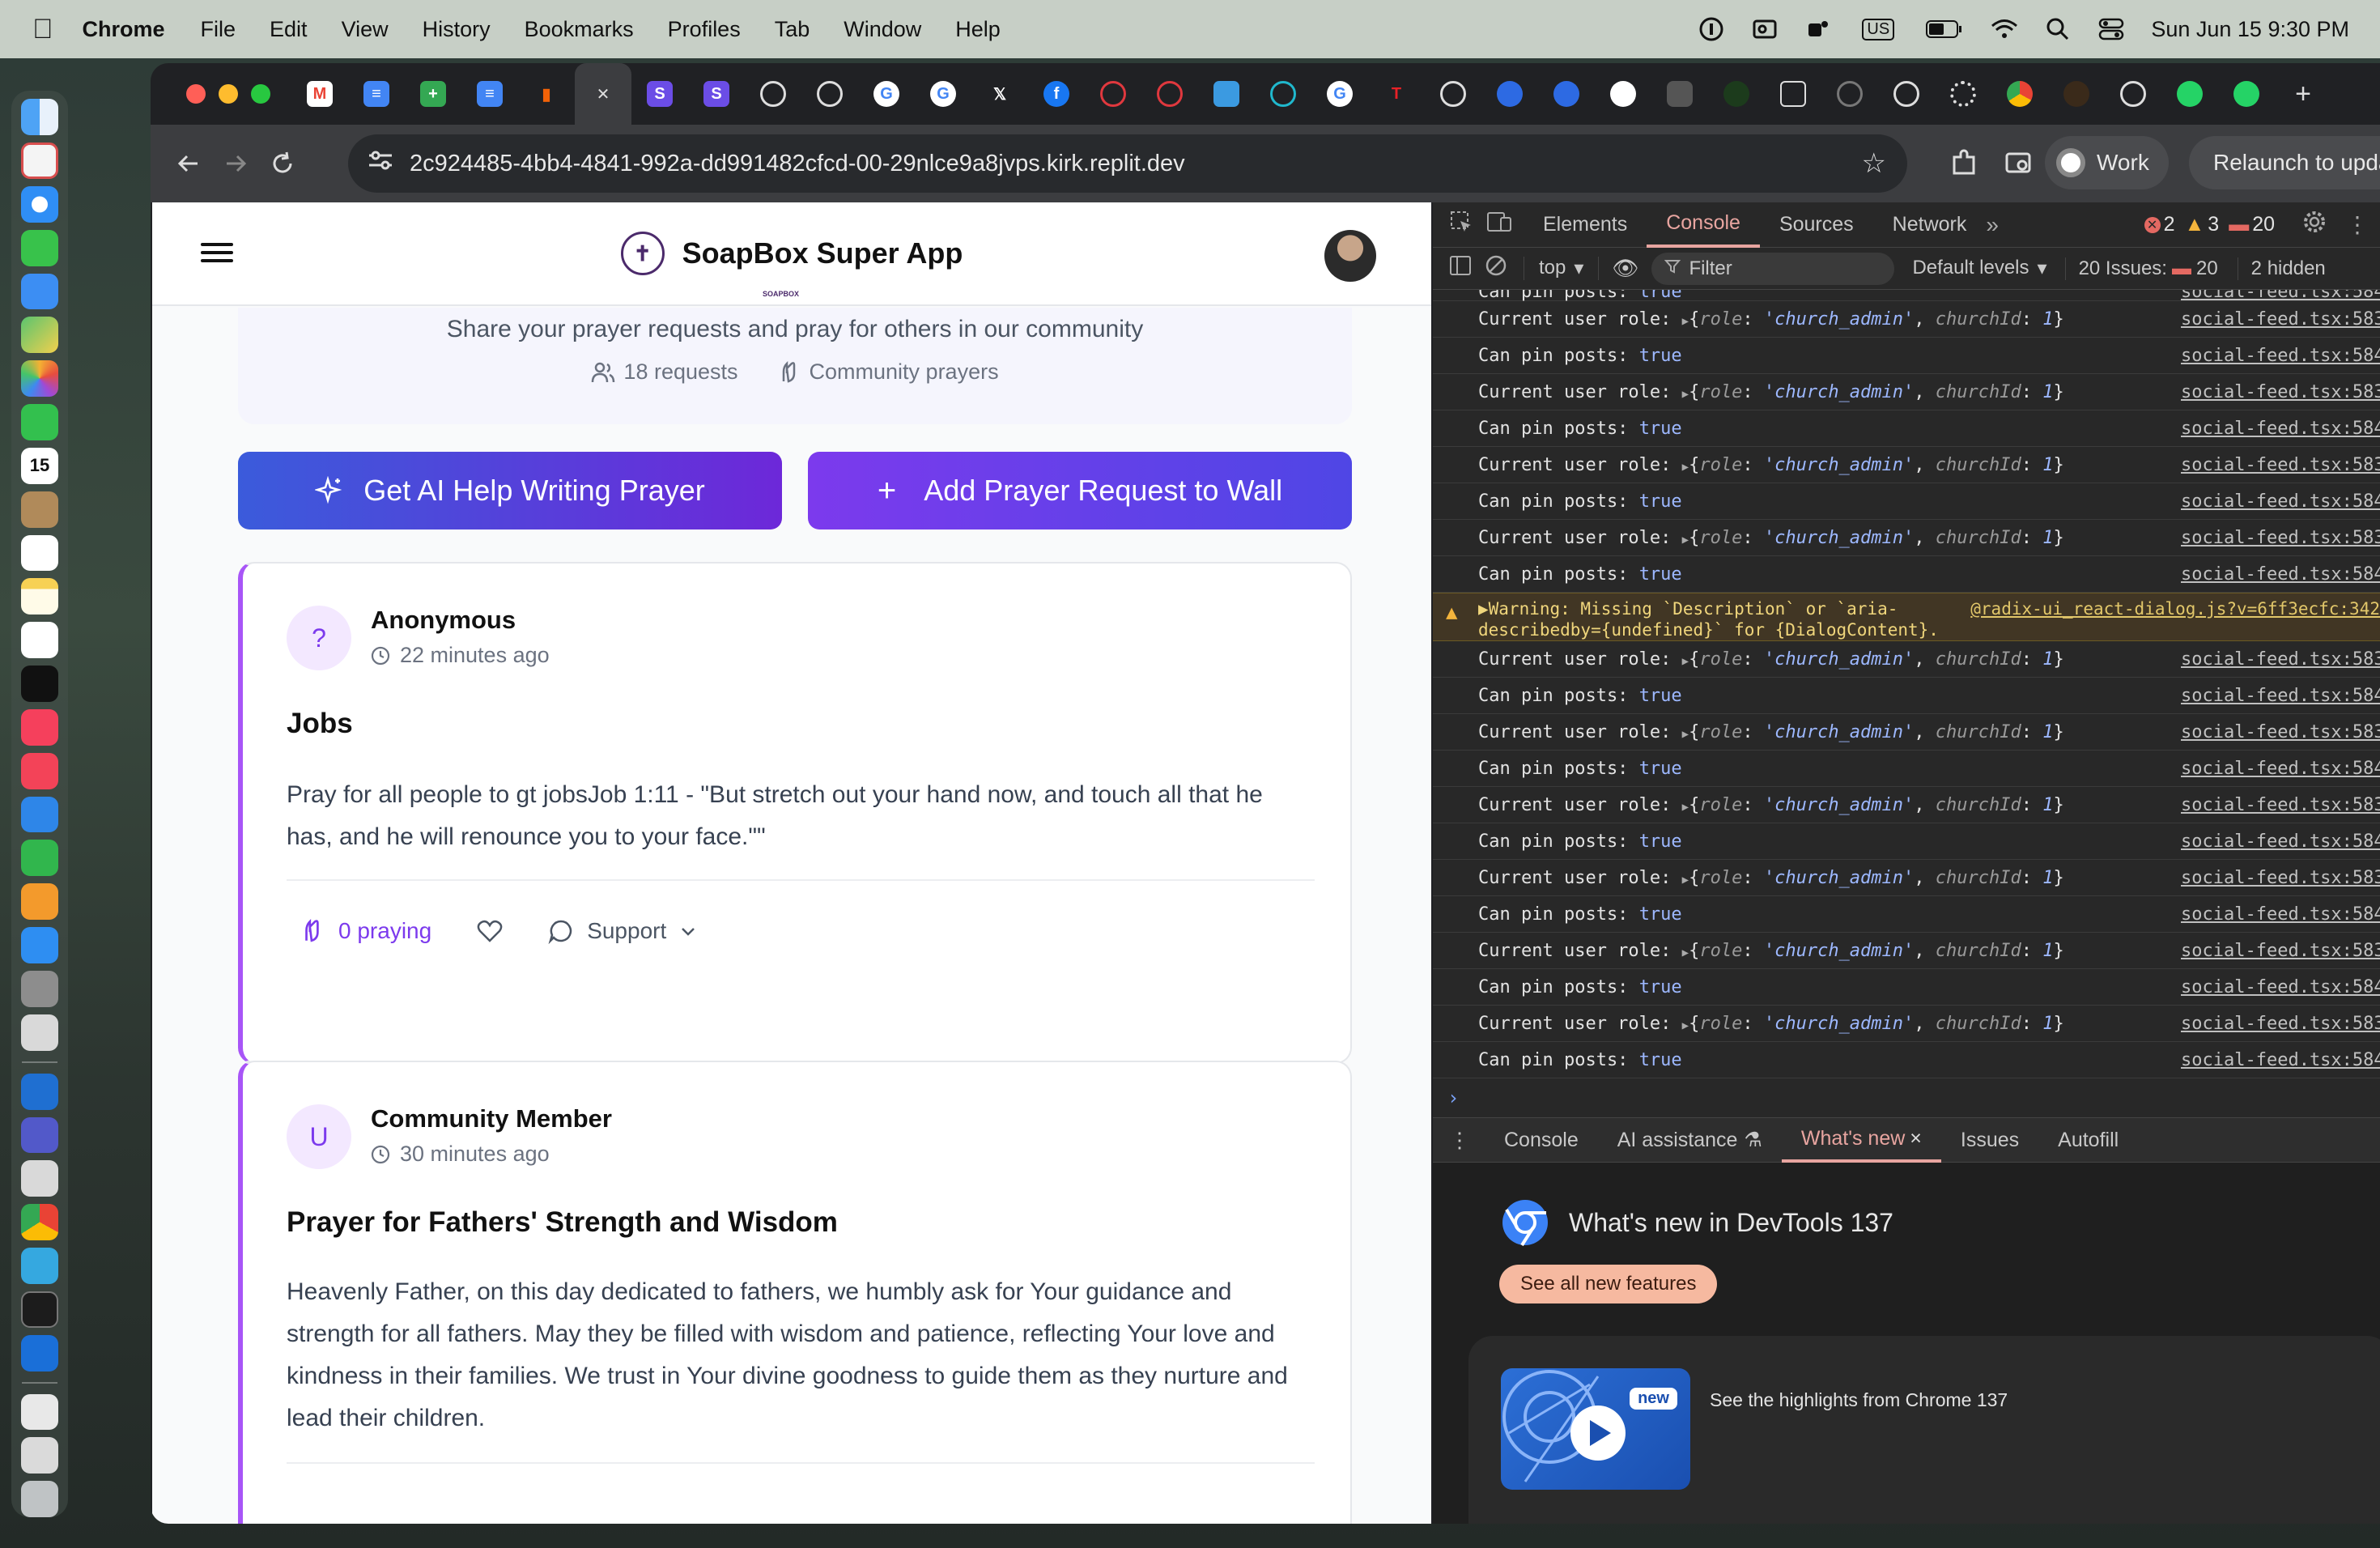 The height and width of the screenshot is (1548, 2380). What do you see at coordinates (39, 859) in the screenshot?
I see `numbers-icon` at bounding box center [39, 859].